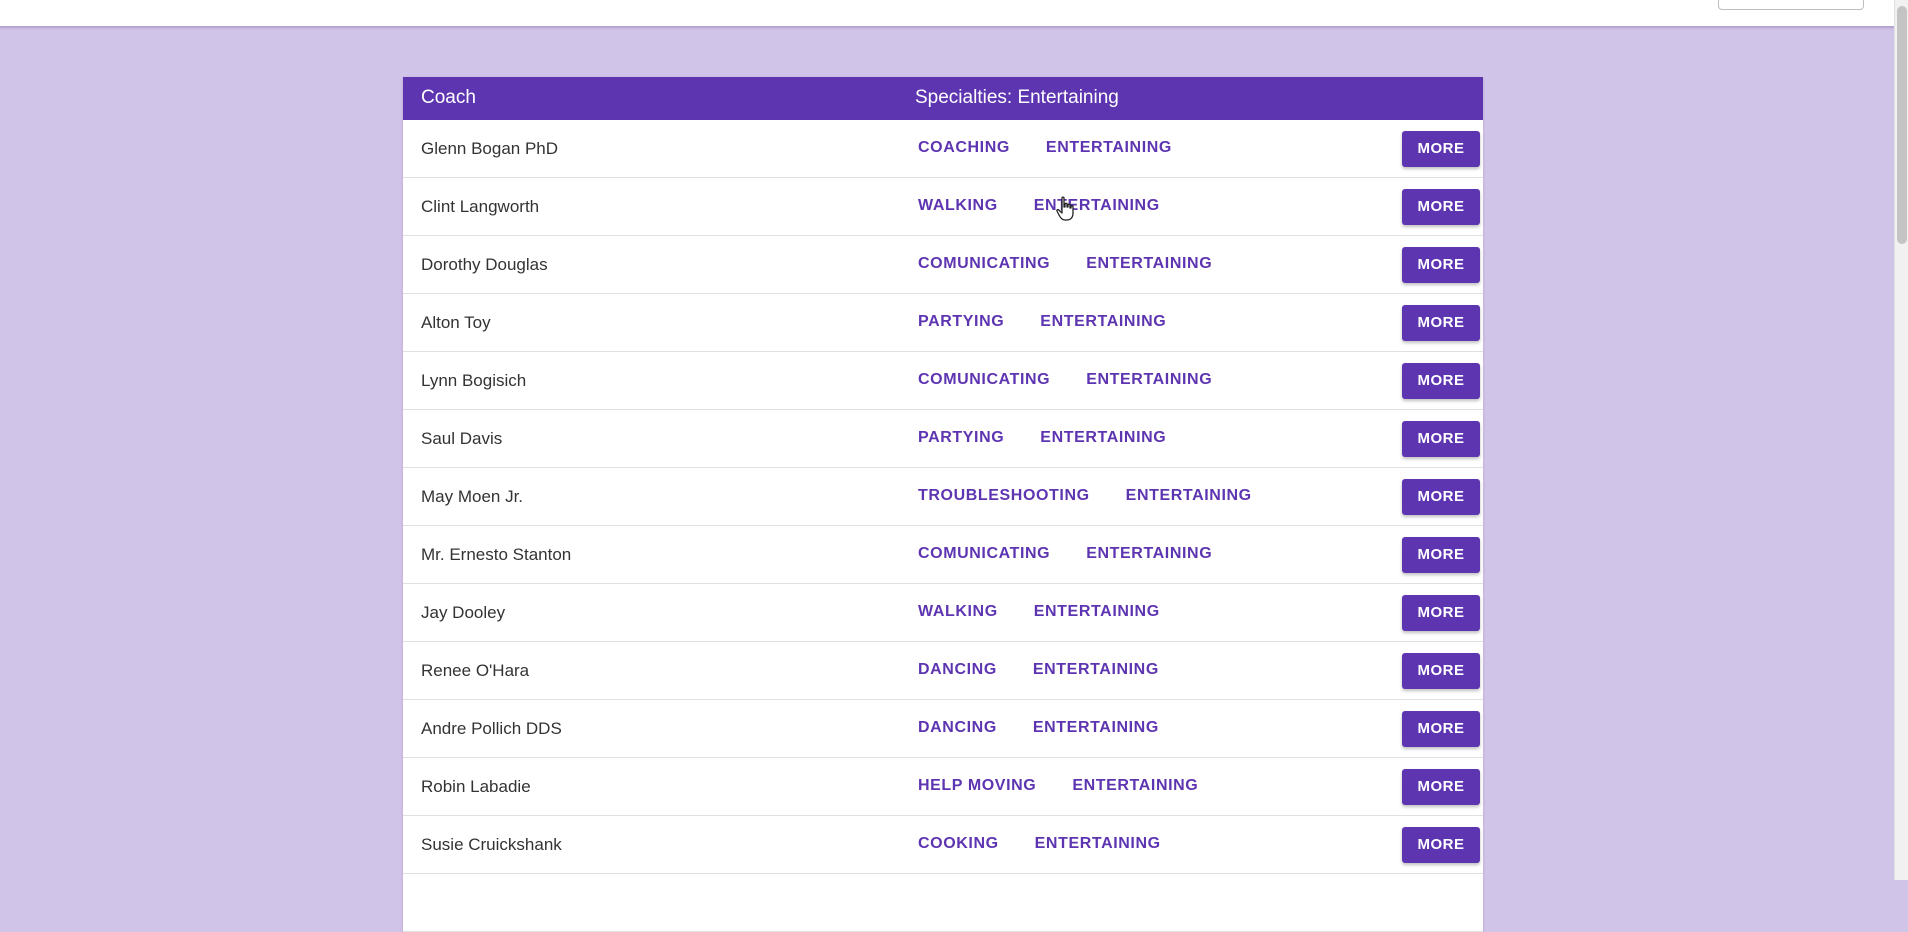  What do you see at coordinates (472, 496) in the screenshot?
I see `coach-name: May Moen Jr.` at bounding box center [472, 496].